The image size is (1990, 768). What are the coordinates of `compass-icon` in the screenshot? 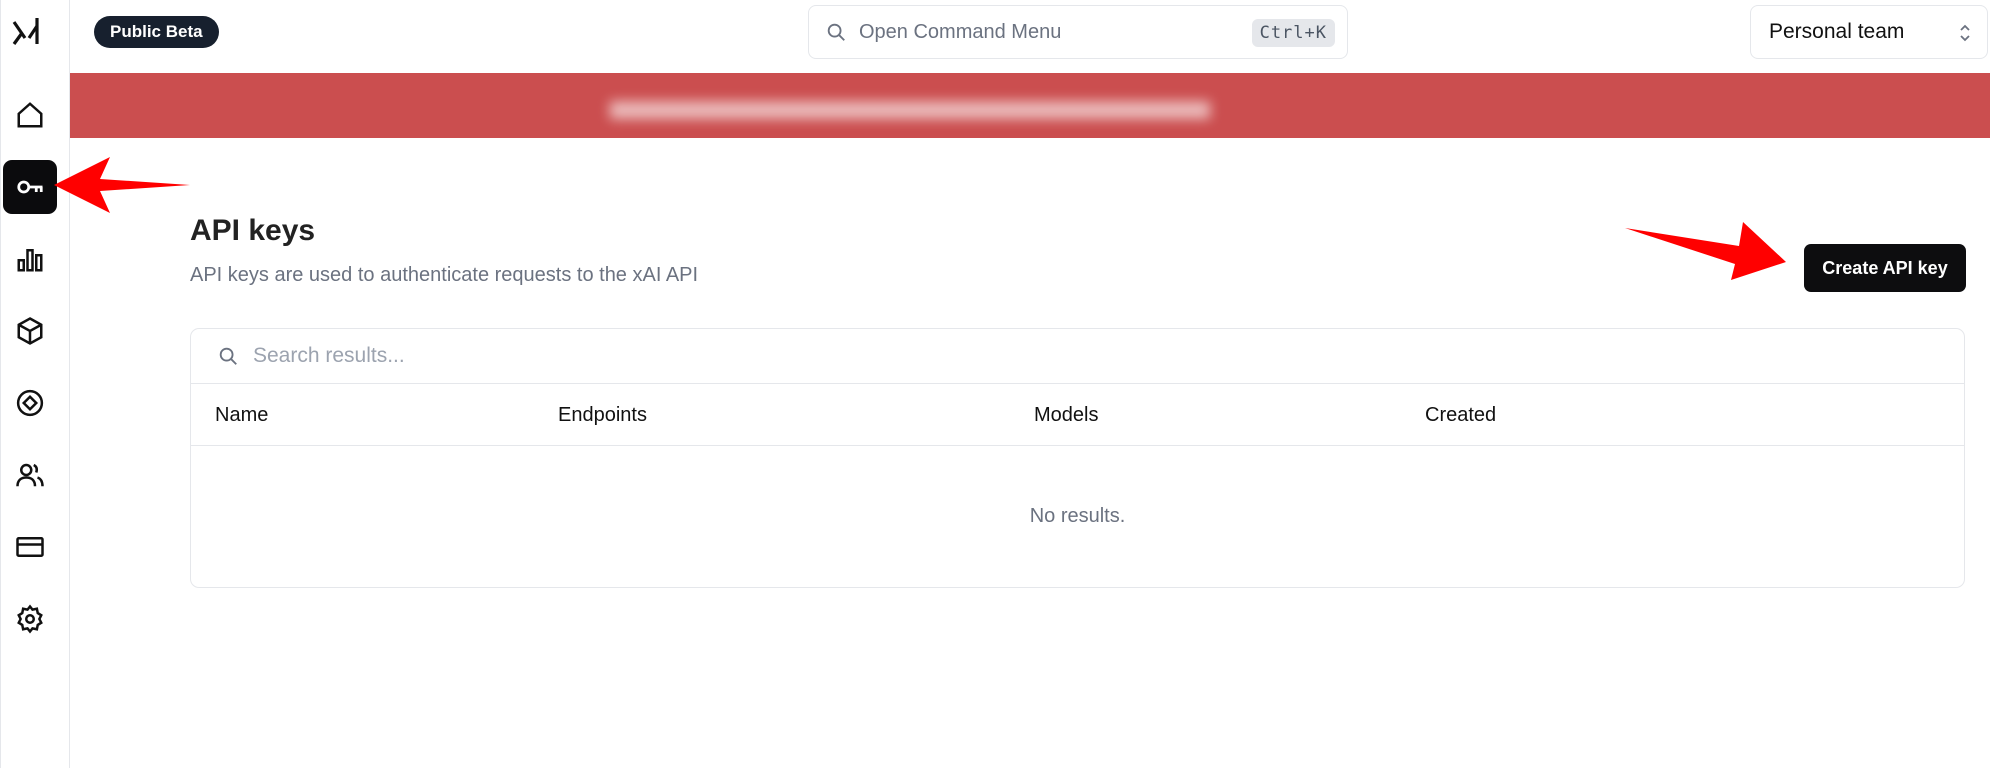 It's located at (30, 403).